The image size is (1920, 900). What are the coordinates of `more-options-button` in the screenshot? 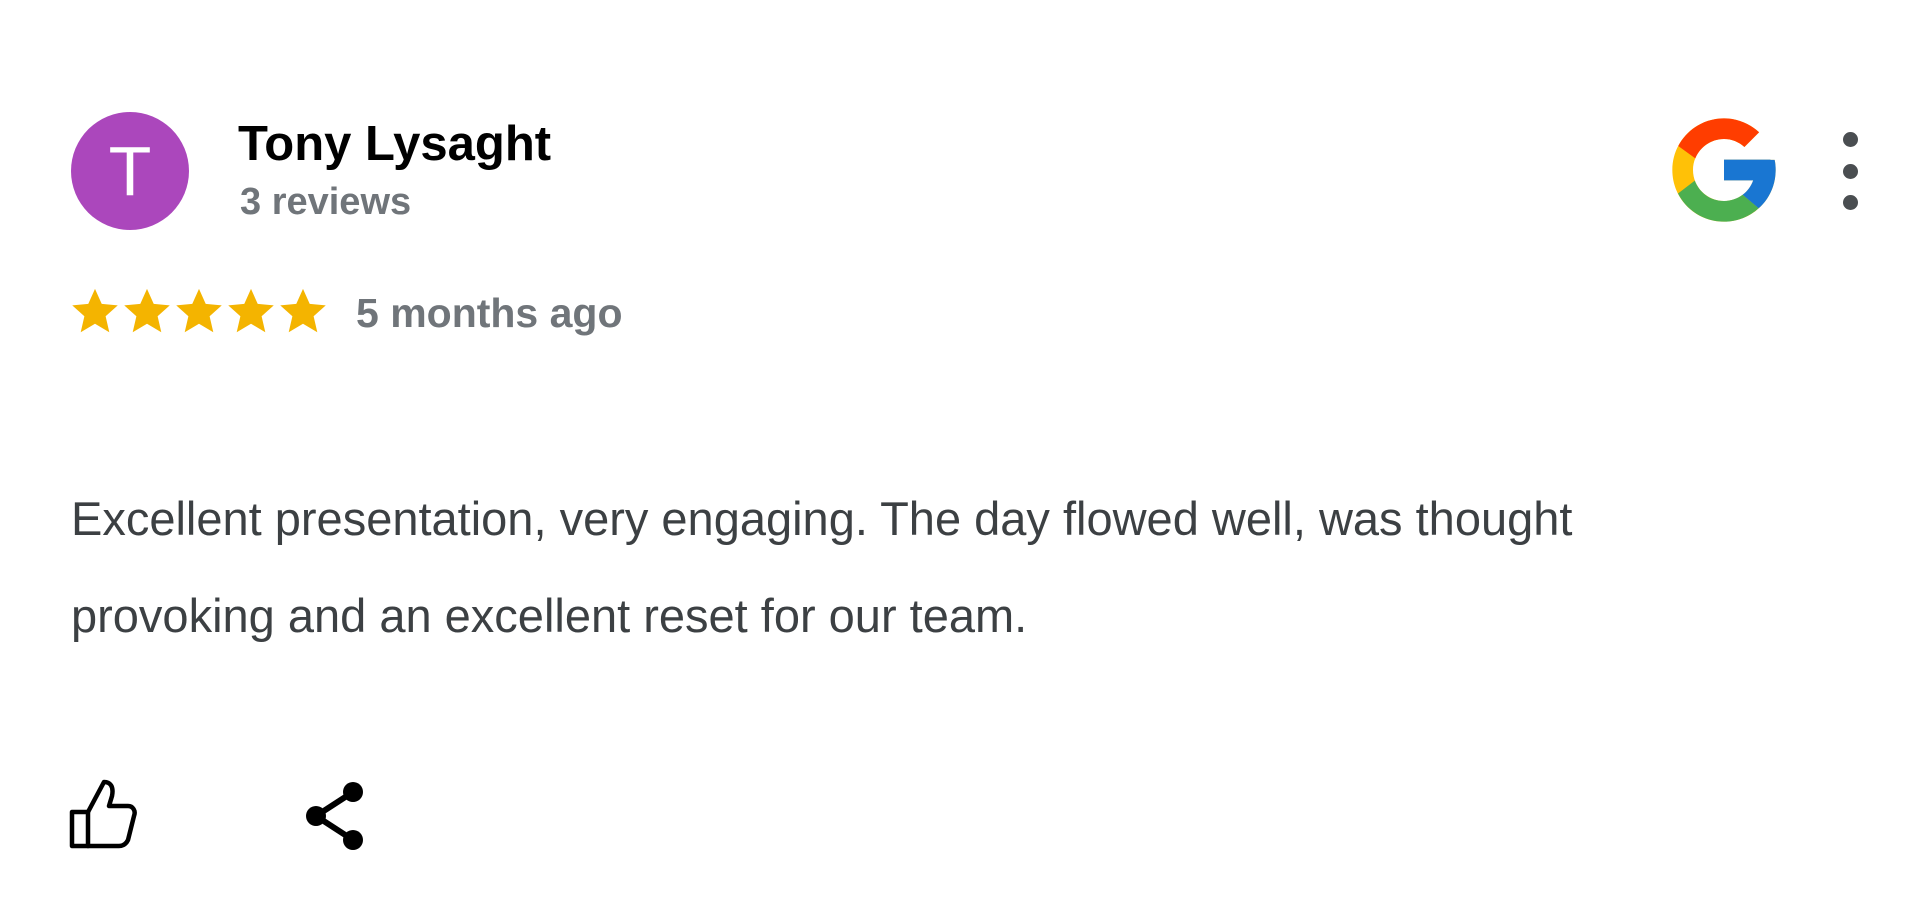 It's located at (1850, 171).